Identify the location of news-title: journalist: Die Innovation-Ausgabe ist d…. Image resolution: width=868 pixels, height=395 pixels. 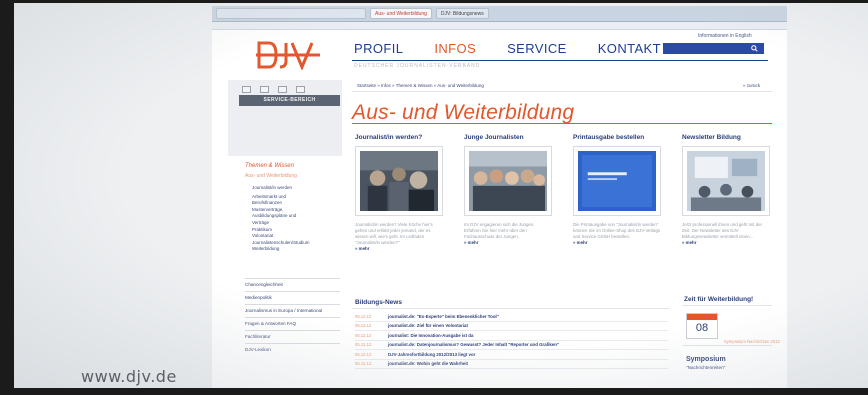
(430, 335).